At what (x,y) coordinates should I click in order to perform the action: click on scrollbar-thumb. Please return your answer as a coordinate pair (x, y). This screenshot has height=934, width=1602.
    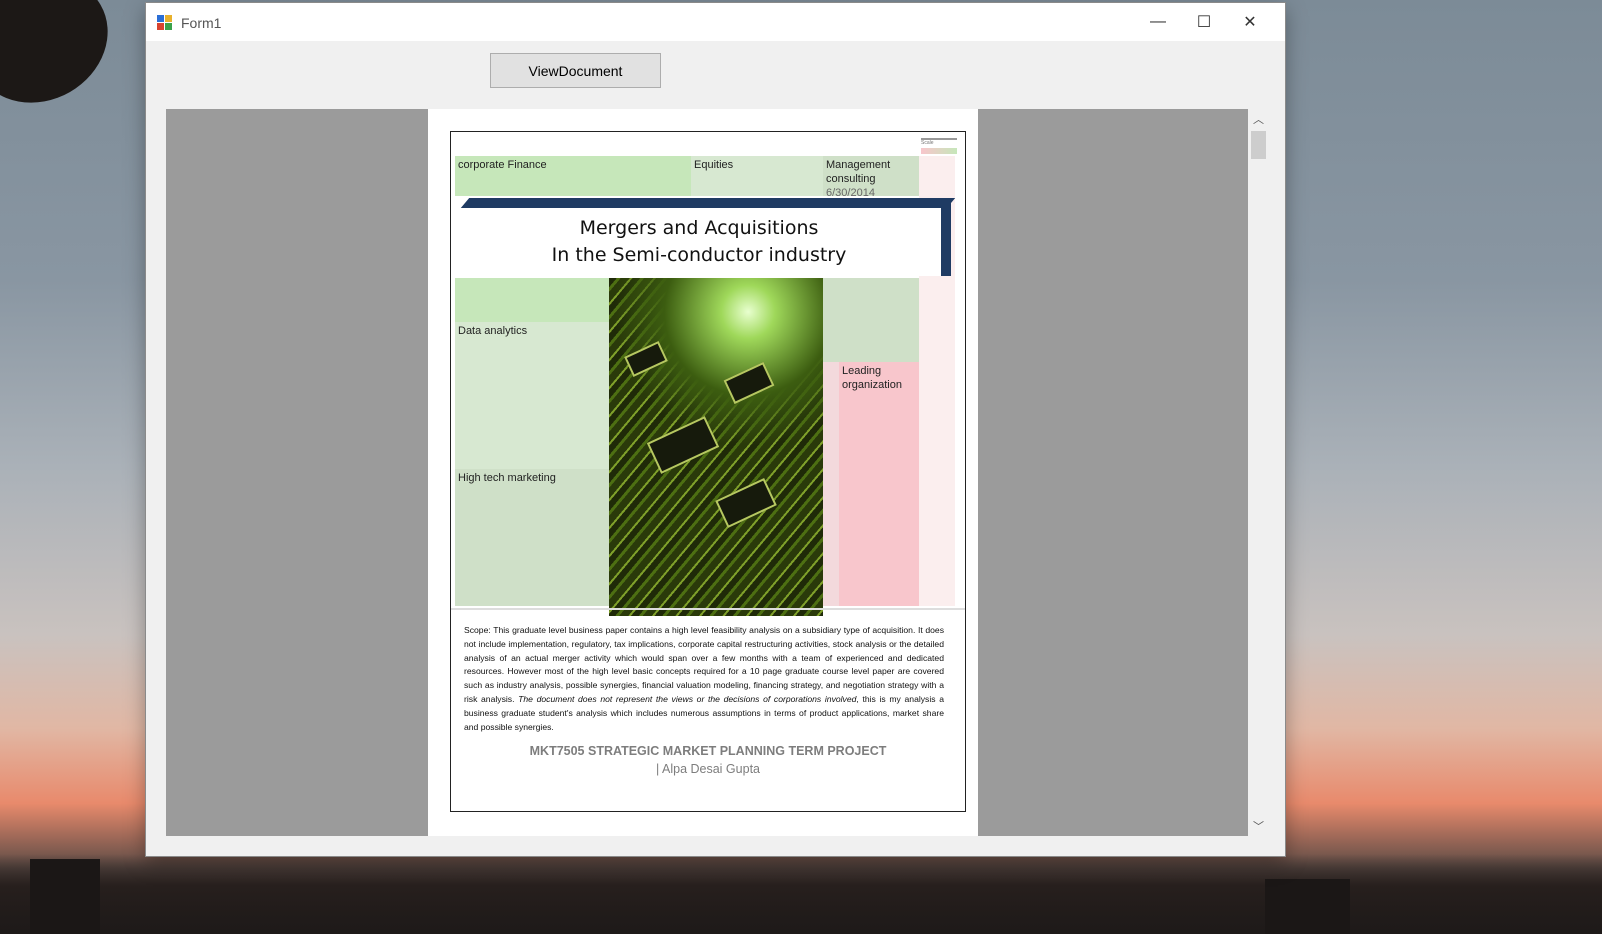
    Looking at the image, I should click on (1258, 145).